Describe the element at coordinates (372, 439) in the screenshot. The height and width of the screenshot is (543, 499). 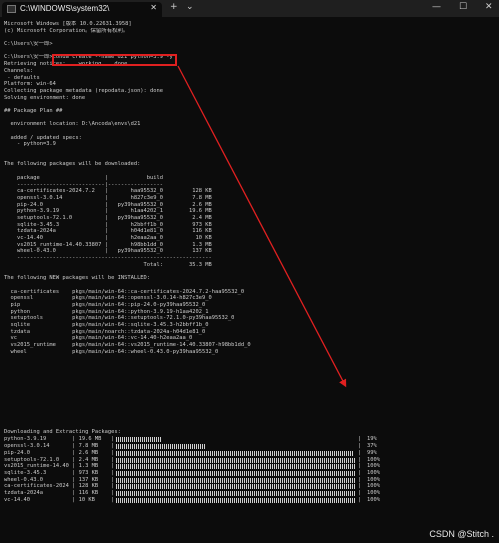
I see `download-percent: 19%` at that location.